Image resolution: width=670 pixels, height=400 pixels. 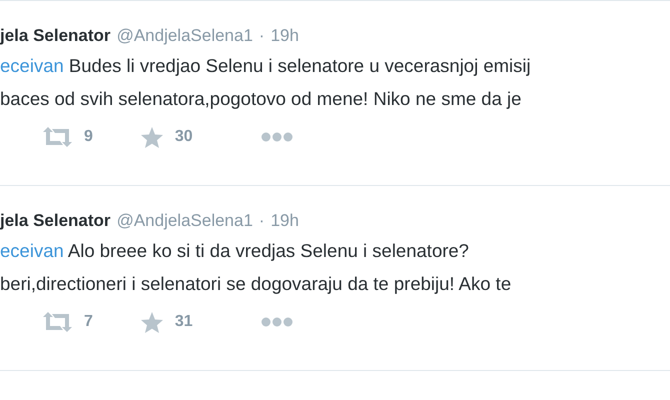 What do you see at coordinates (261, 99) in the screenshot?
I see `tweet-text: baces od svih selenatora,pogotovo od mene! Niko ne sme da je` at bounding box center [261, 99].